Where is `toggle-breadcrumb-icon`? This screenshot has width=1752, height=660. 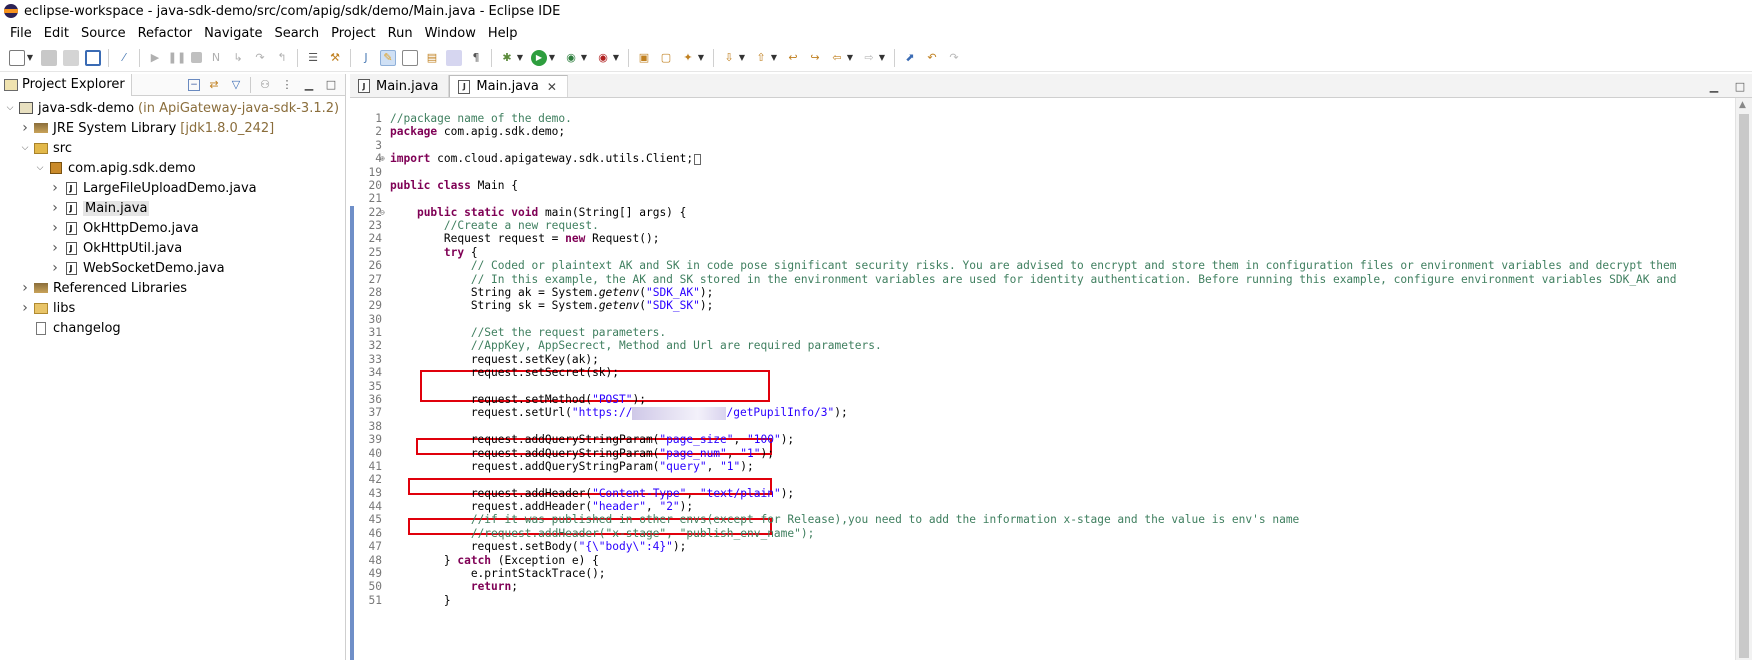 toggle-breadcrumb-icon is located at coordinates (454, 57).